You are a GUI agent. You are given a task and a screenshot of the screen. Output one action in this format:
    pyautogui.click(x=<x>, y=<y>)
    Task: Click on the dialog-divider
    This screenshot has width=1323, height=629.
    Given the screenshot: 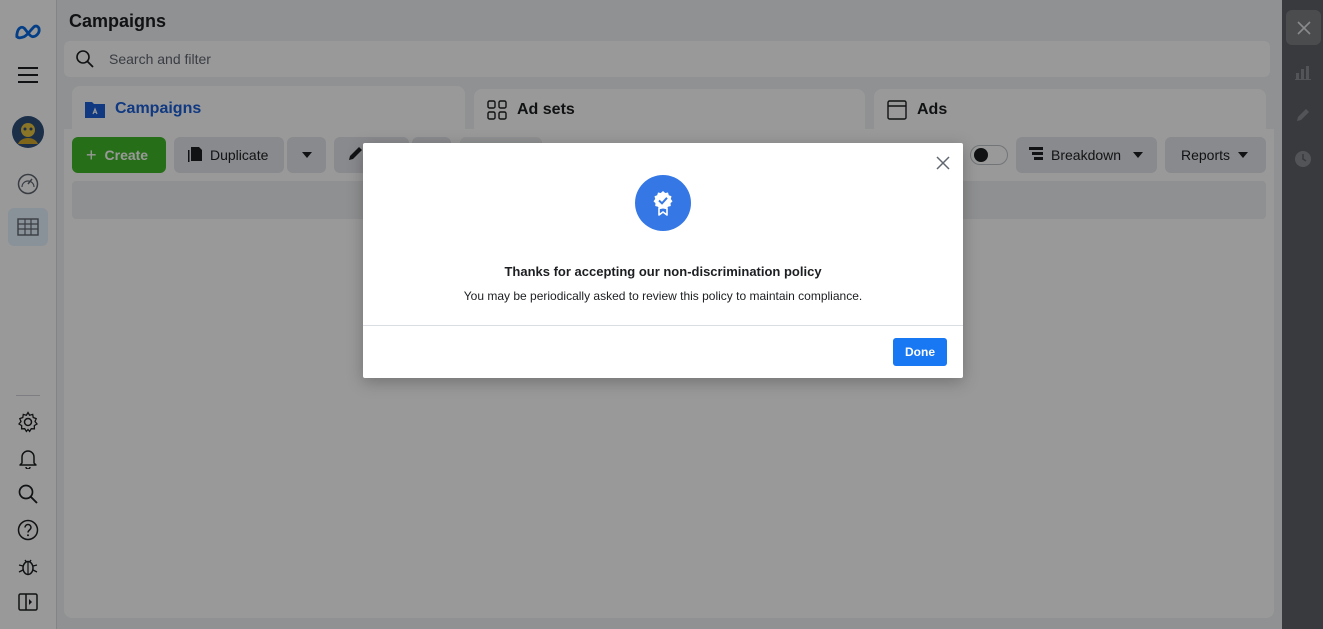 What is the action you would take?
    pyautogui.click(x=663, y=325)
    